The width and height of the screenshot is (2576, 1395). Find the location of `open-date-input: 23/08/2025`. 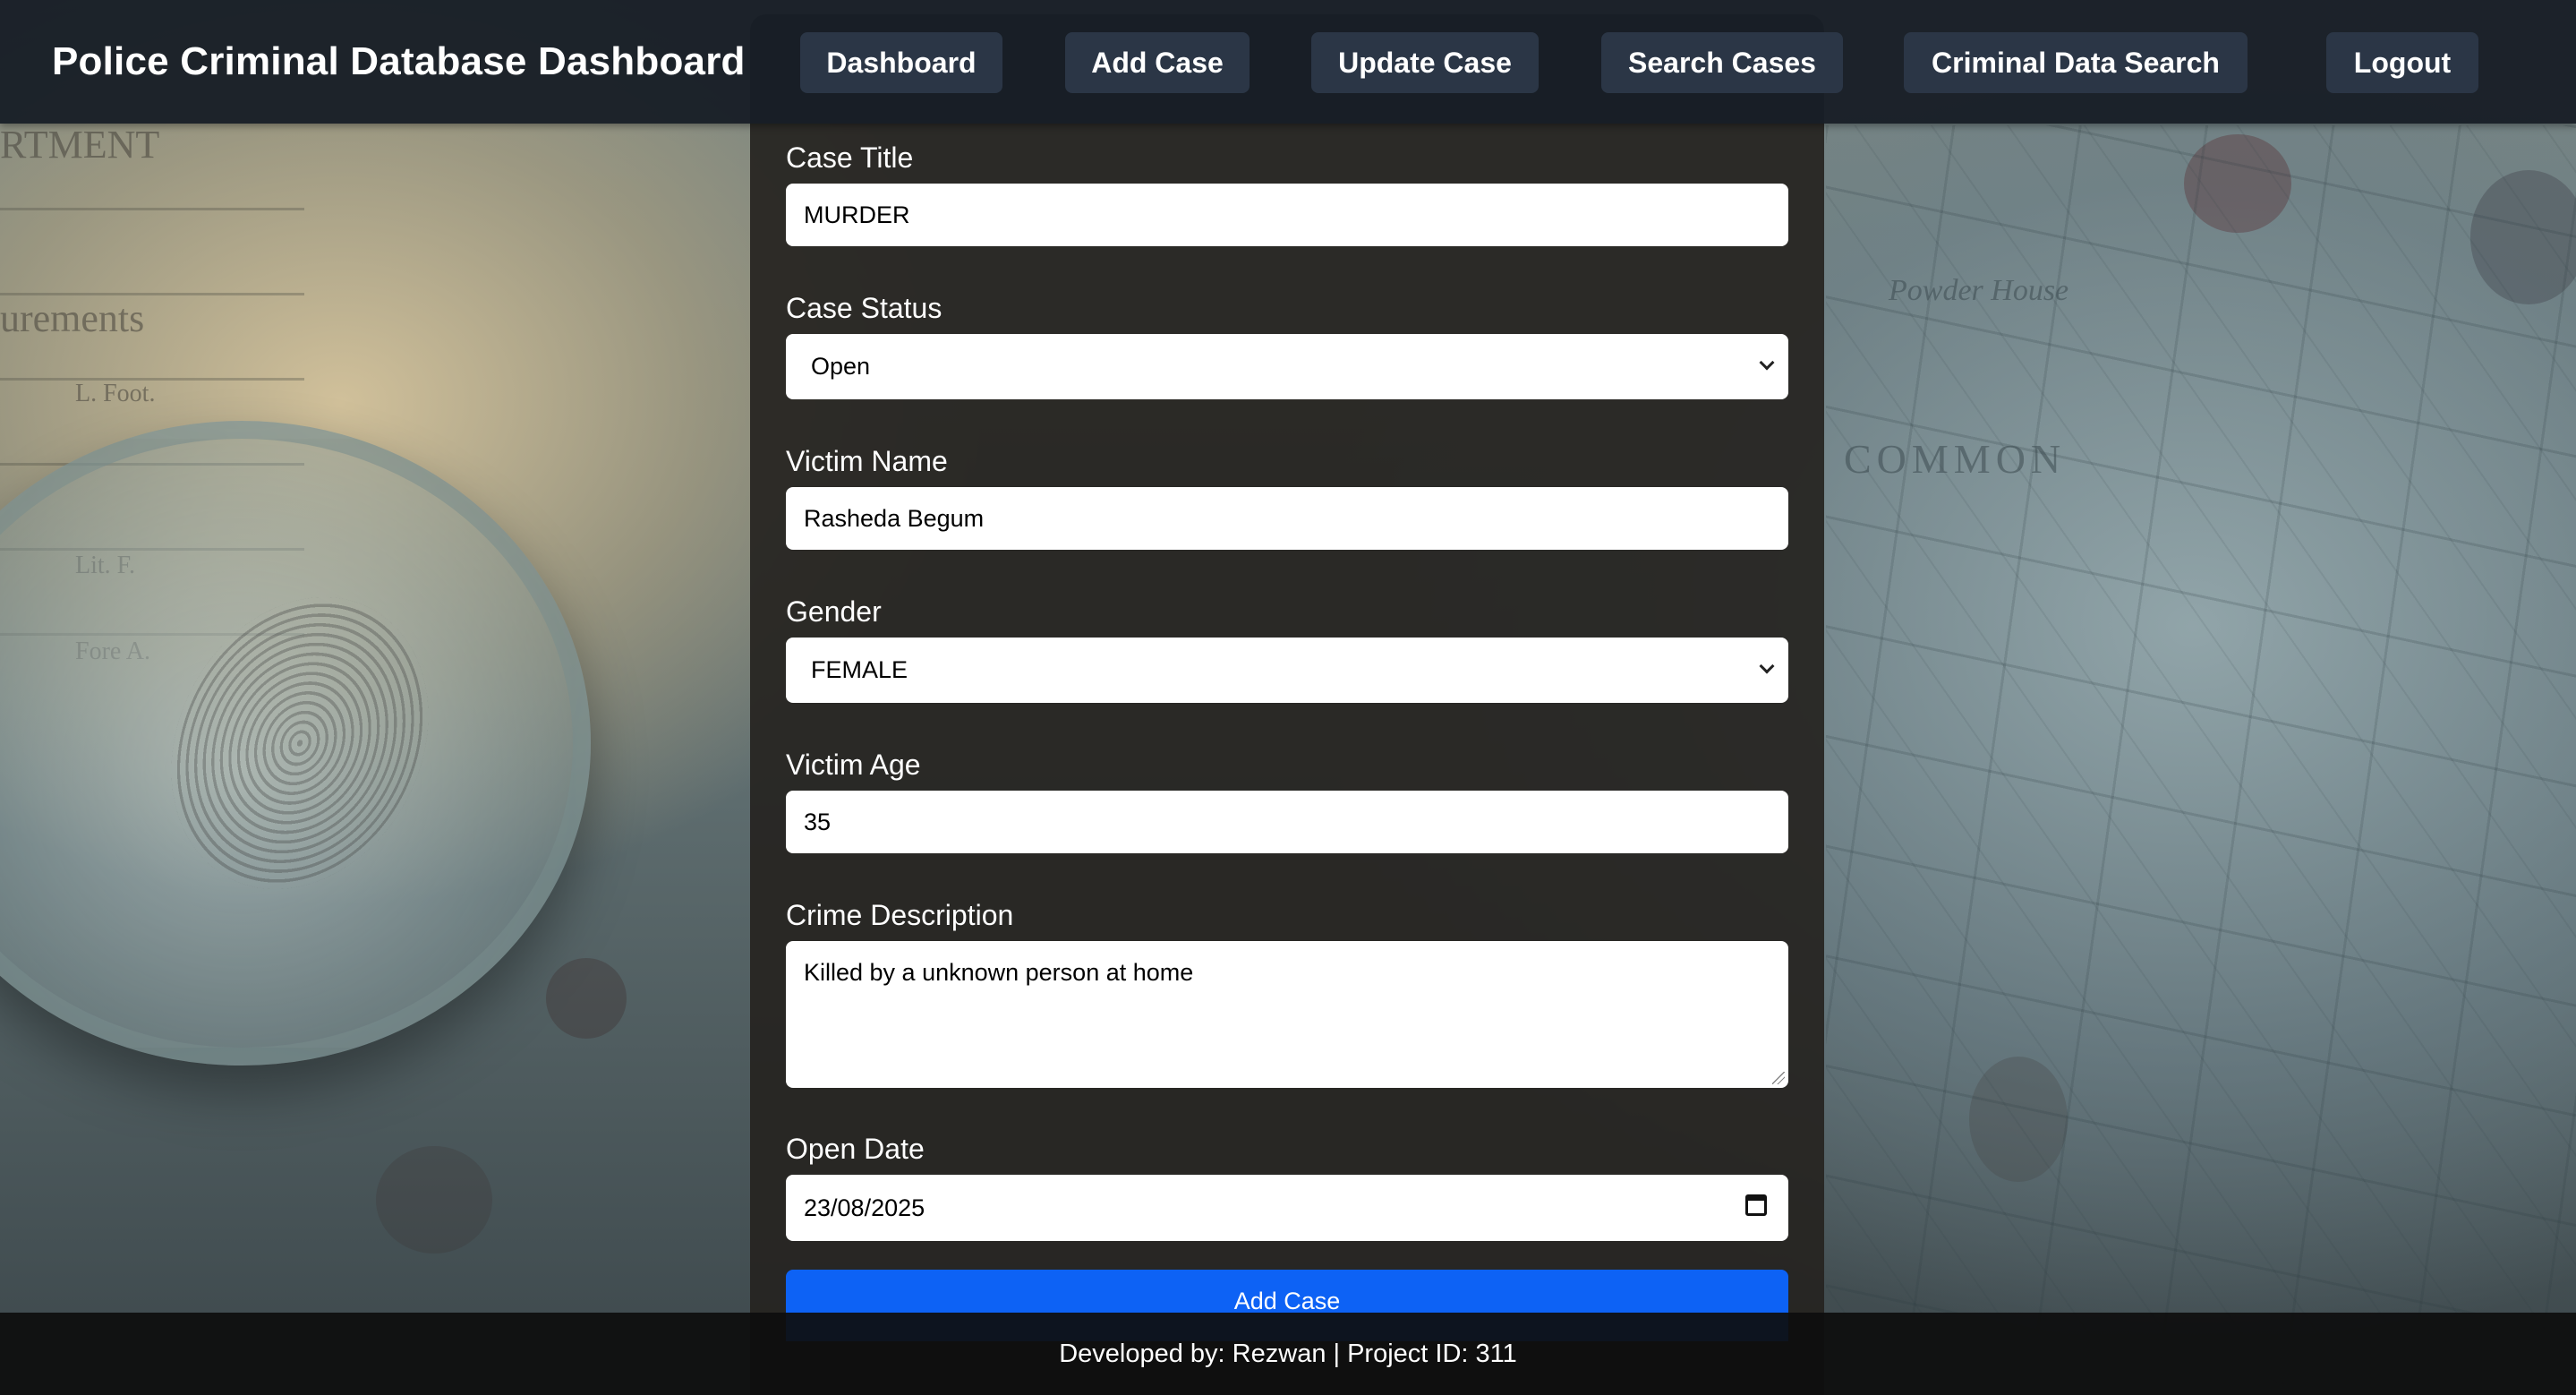

open-date-input: 23/08/2025 is located at coordinates (1287, 1208).